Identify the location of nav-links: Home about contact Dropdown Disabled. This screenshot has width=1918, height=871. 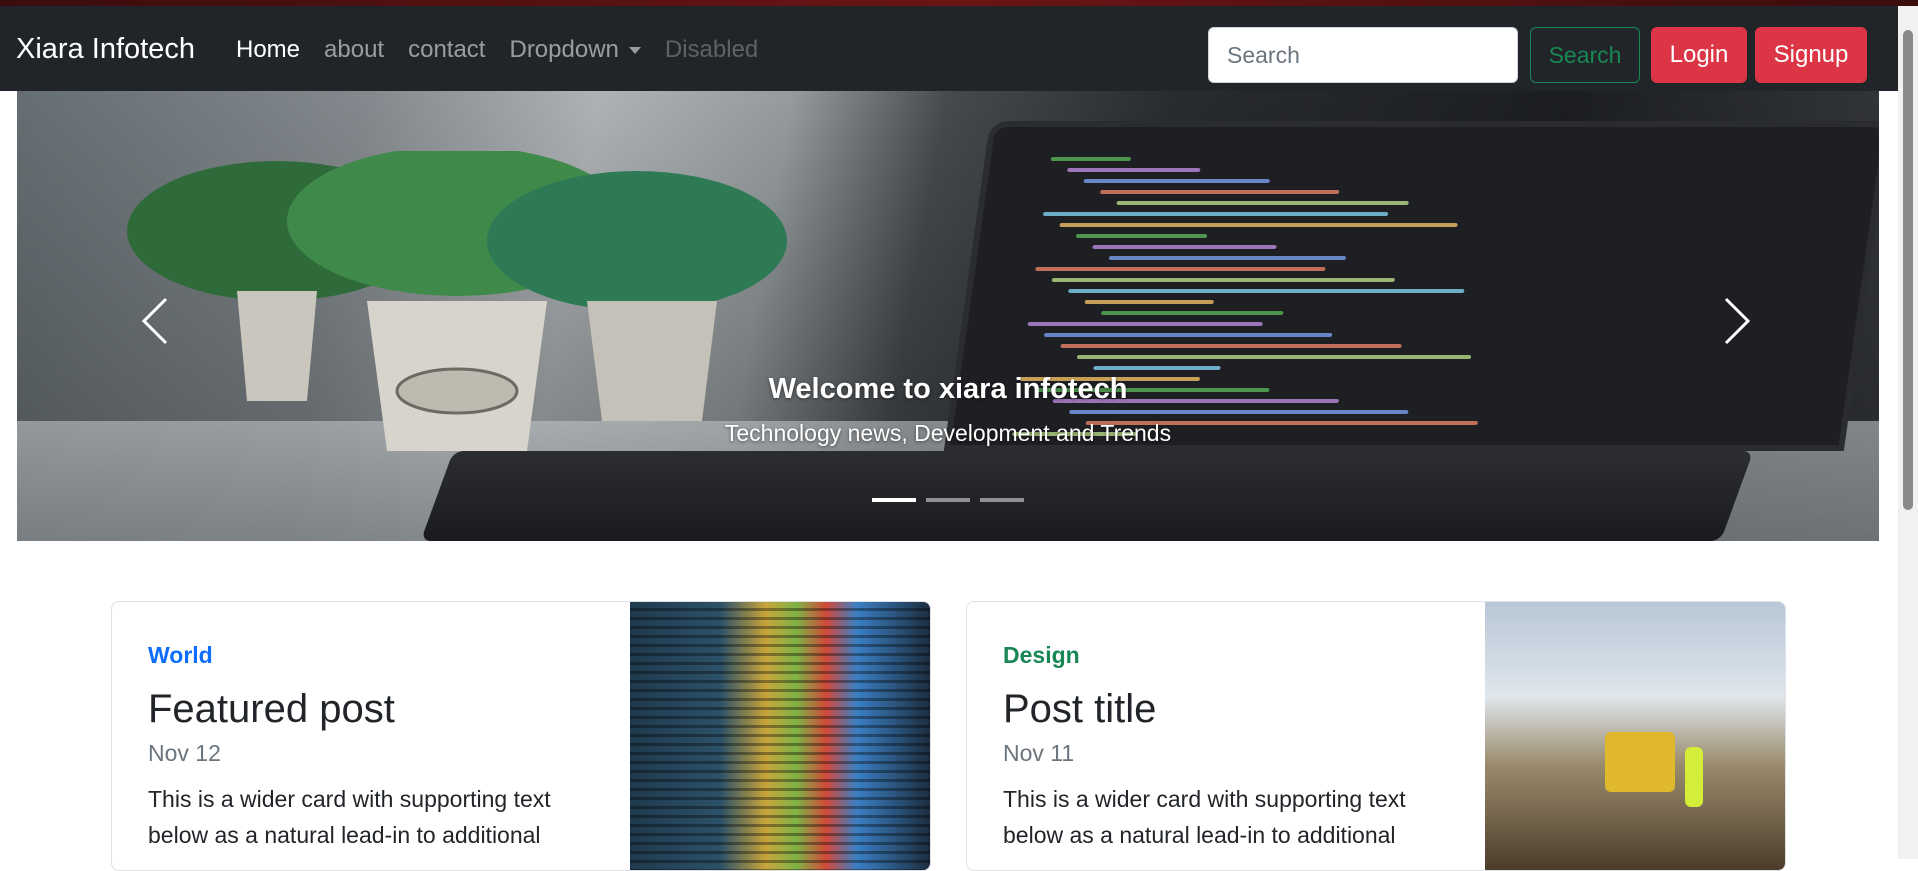
(509, 50).